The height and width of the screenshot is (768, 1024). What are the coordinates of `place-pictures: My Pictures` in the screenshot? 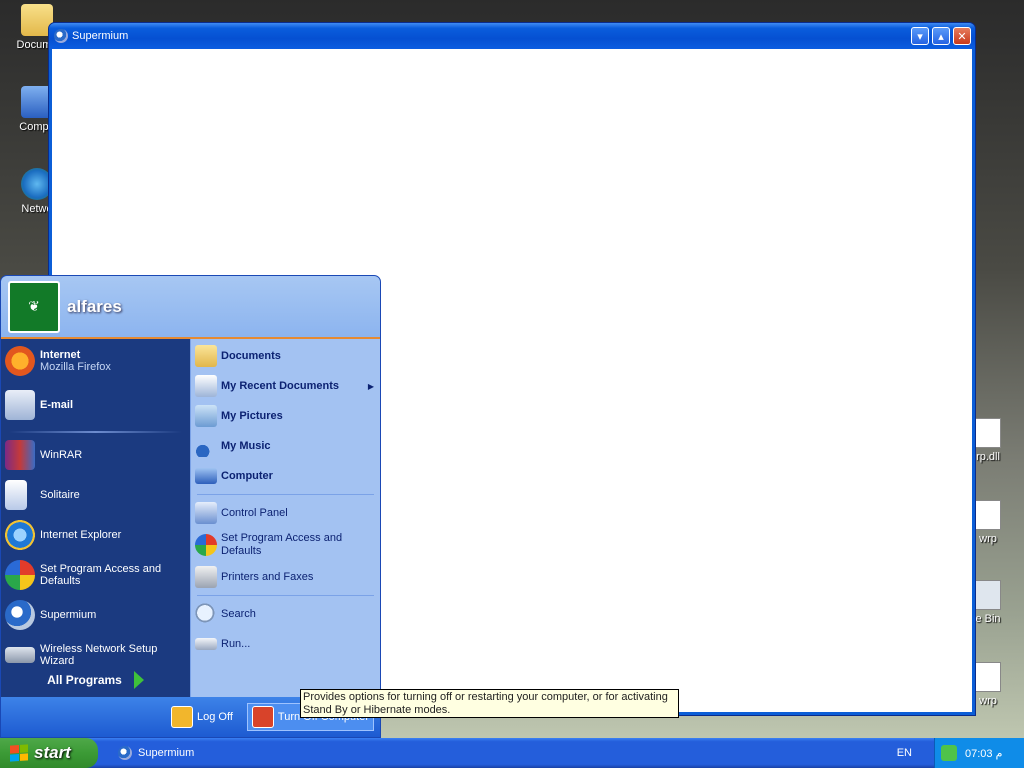 It's located at (285, 416).